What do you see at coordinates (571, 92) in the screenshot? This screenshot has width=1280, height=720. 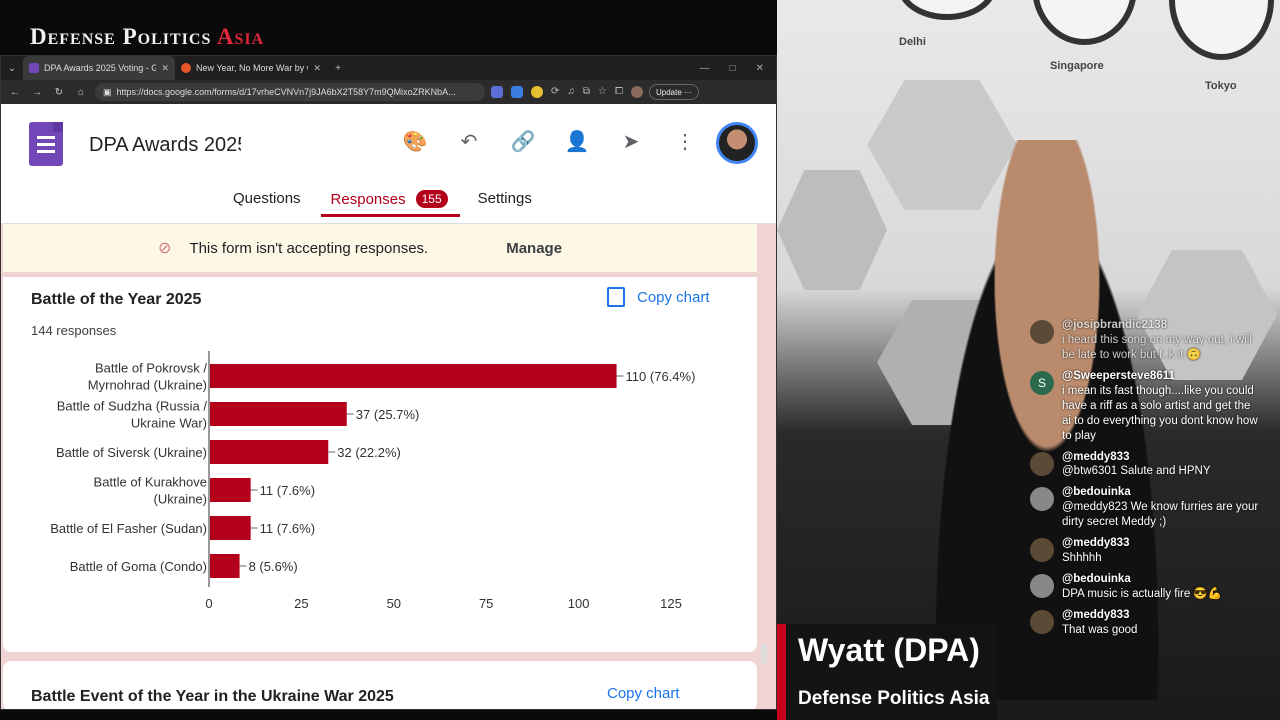 I see `extension-icon: ♫` at bounding box center [571, 92].